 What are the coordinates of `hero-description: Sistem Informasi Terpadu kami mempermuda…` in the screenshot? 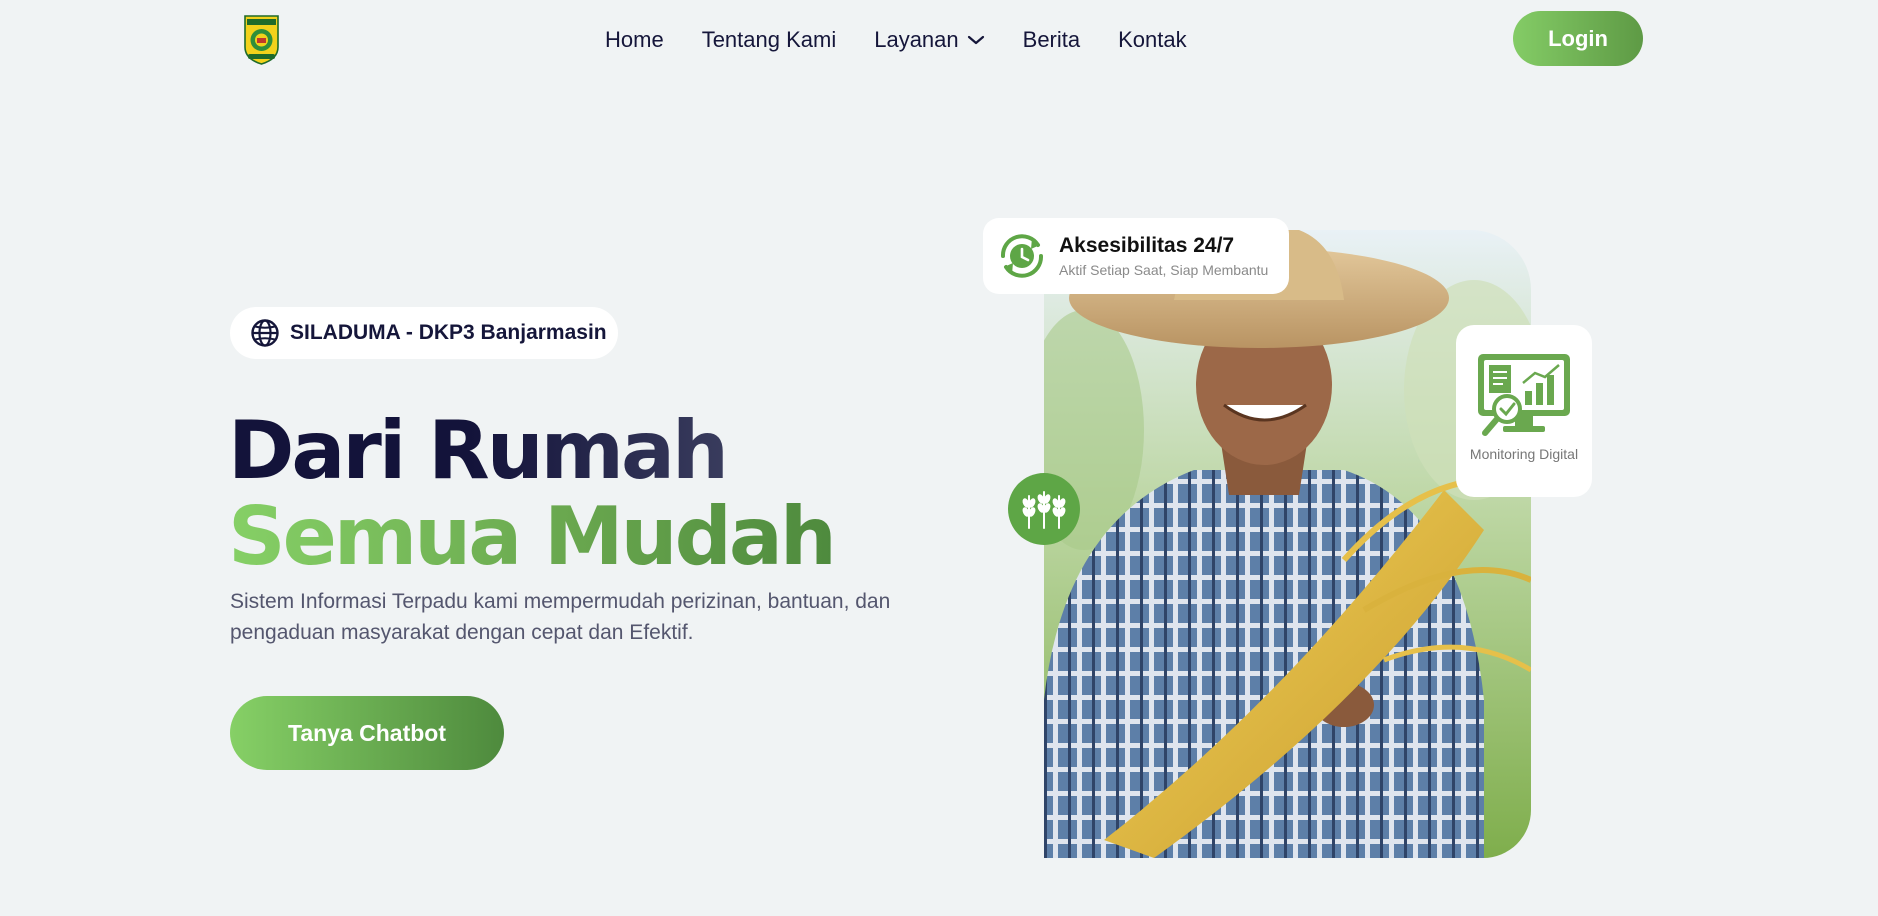 It's located at (560, 617).